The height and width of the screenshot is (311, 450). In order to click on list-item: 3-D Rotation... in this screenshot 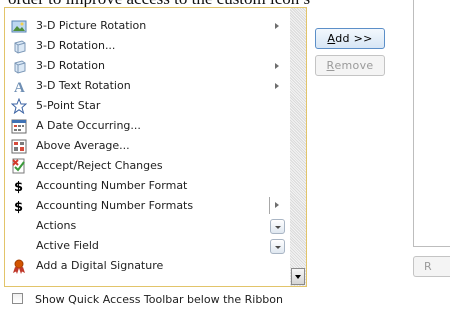, I will do `click(147, 46)`.